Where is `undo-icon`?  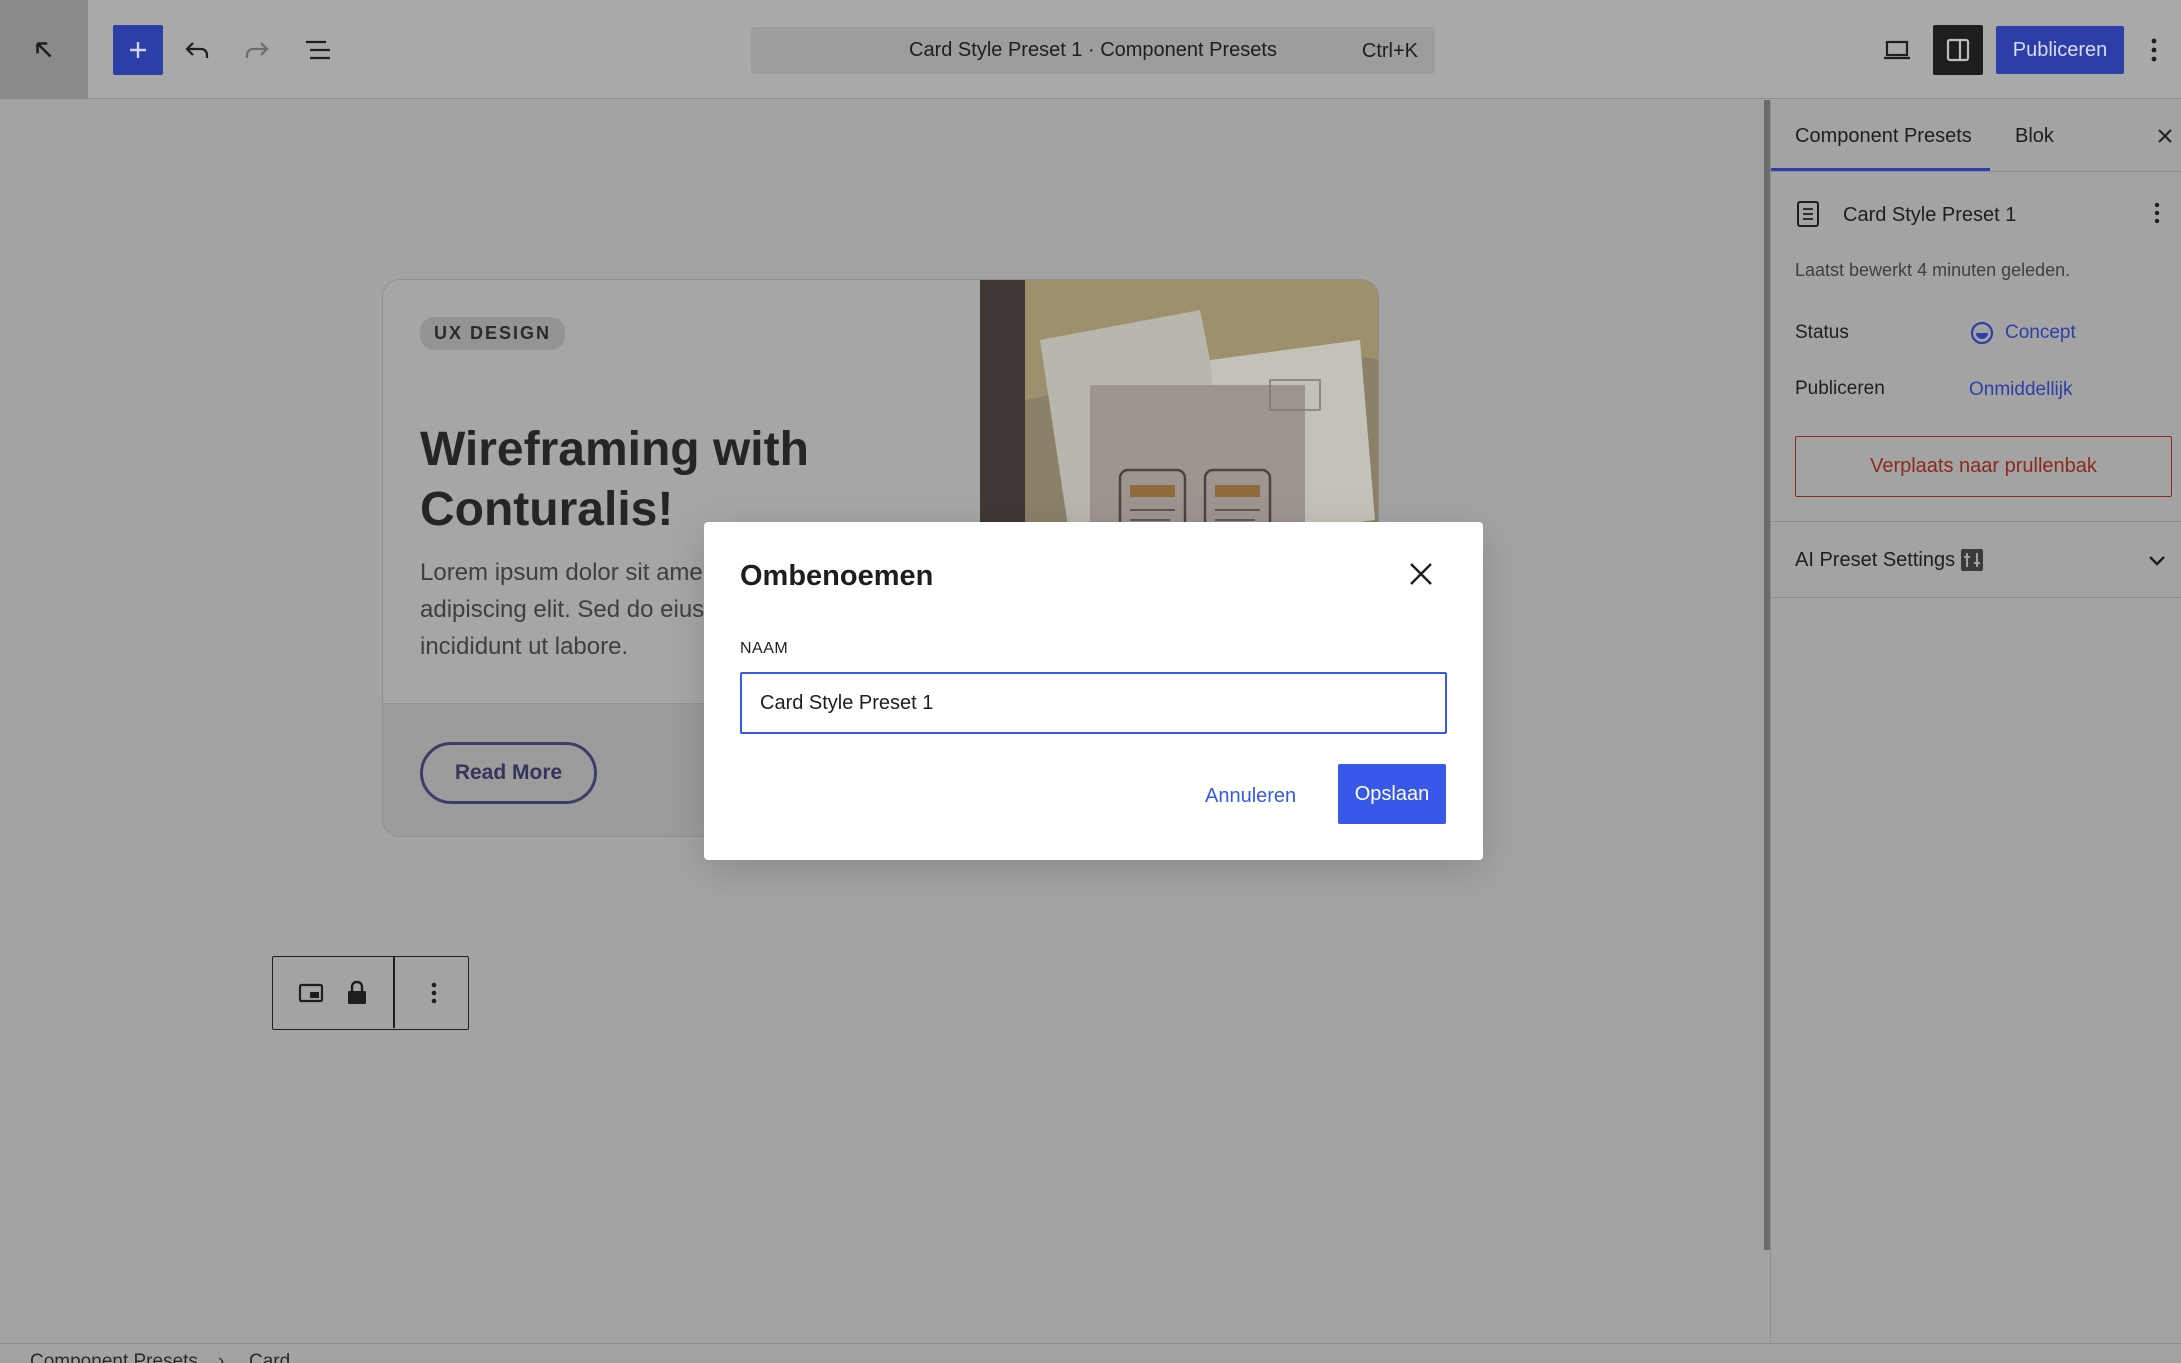
undo-icon is located at coordinates (197, 50).